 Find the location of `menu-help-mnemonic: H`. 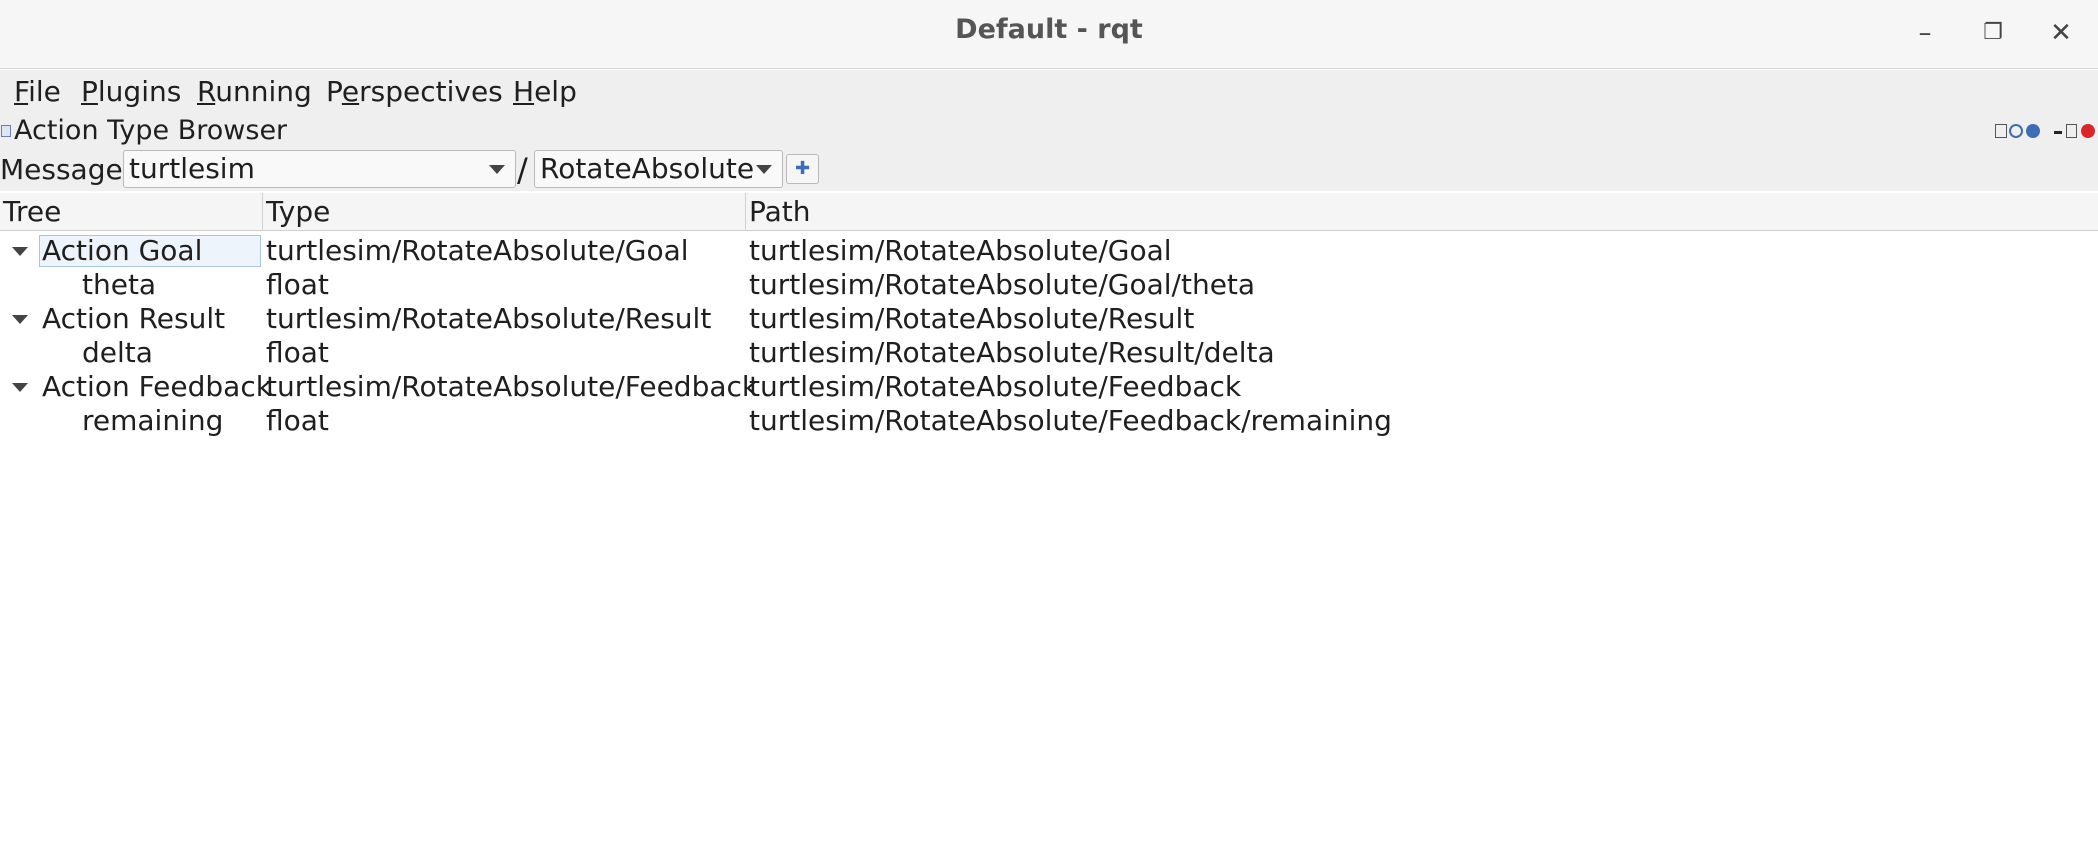

menu-help-mnemonic: H is located at coordinates (524, 91).